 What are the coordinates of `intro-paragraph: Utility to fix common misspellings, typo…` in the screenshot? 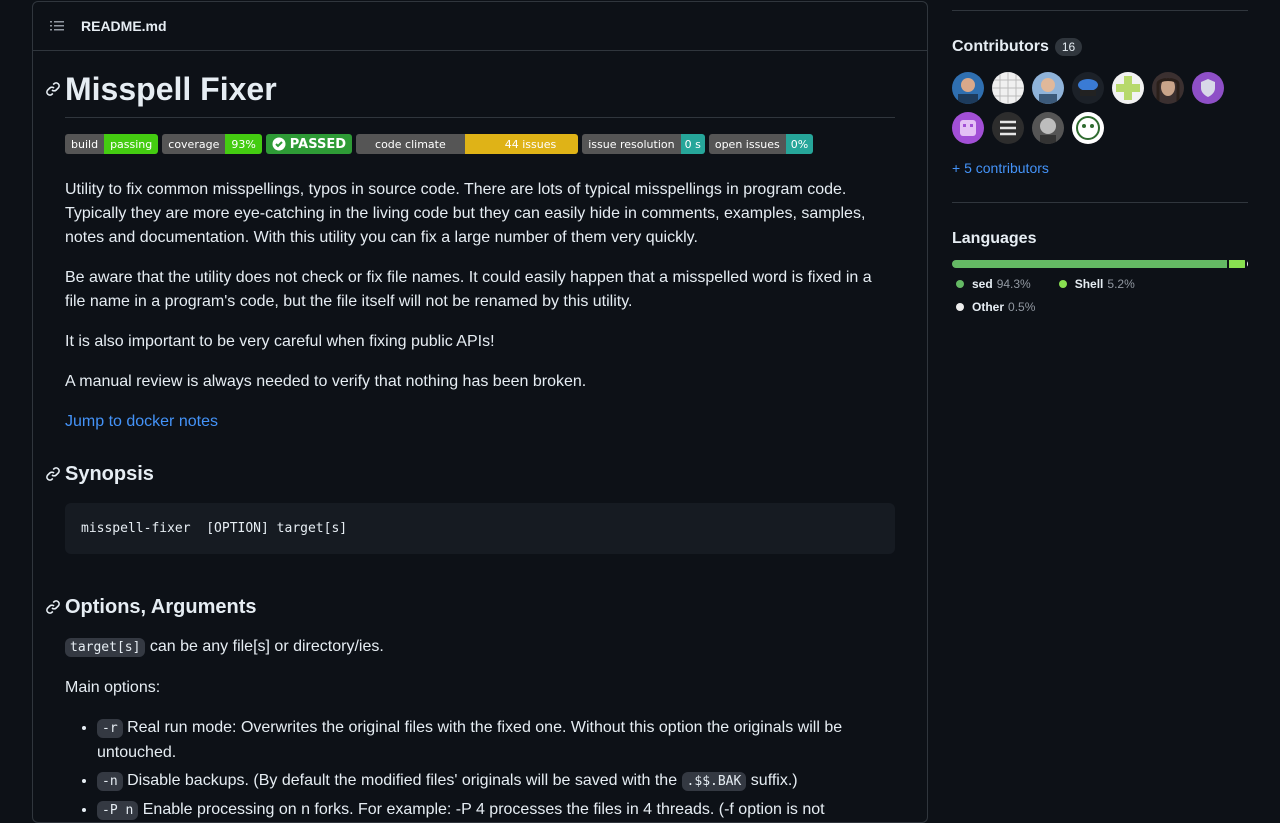 It's located at (465, 213).